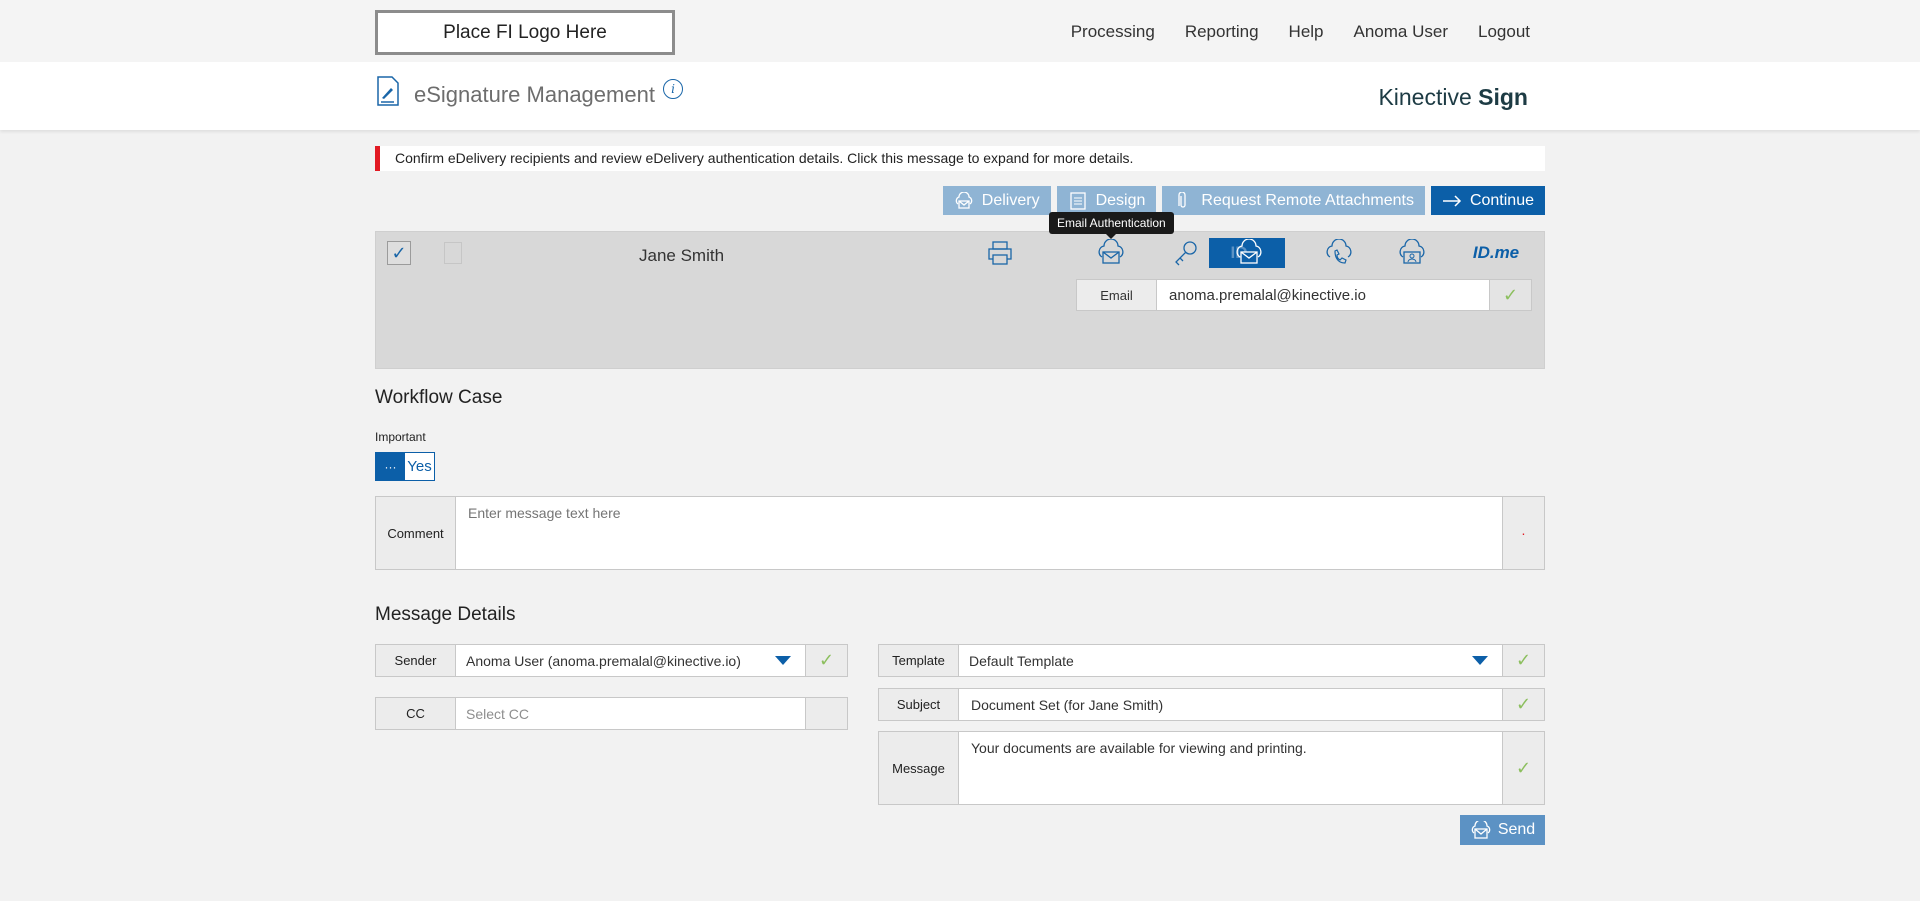 The height and width of the screenshot is (901, 1920). What do you see at coordinates (1230, 704) in the screenshot?
I see `subject-input: Document Set (for Jane Smith)` at bounding box center [1230, 704].